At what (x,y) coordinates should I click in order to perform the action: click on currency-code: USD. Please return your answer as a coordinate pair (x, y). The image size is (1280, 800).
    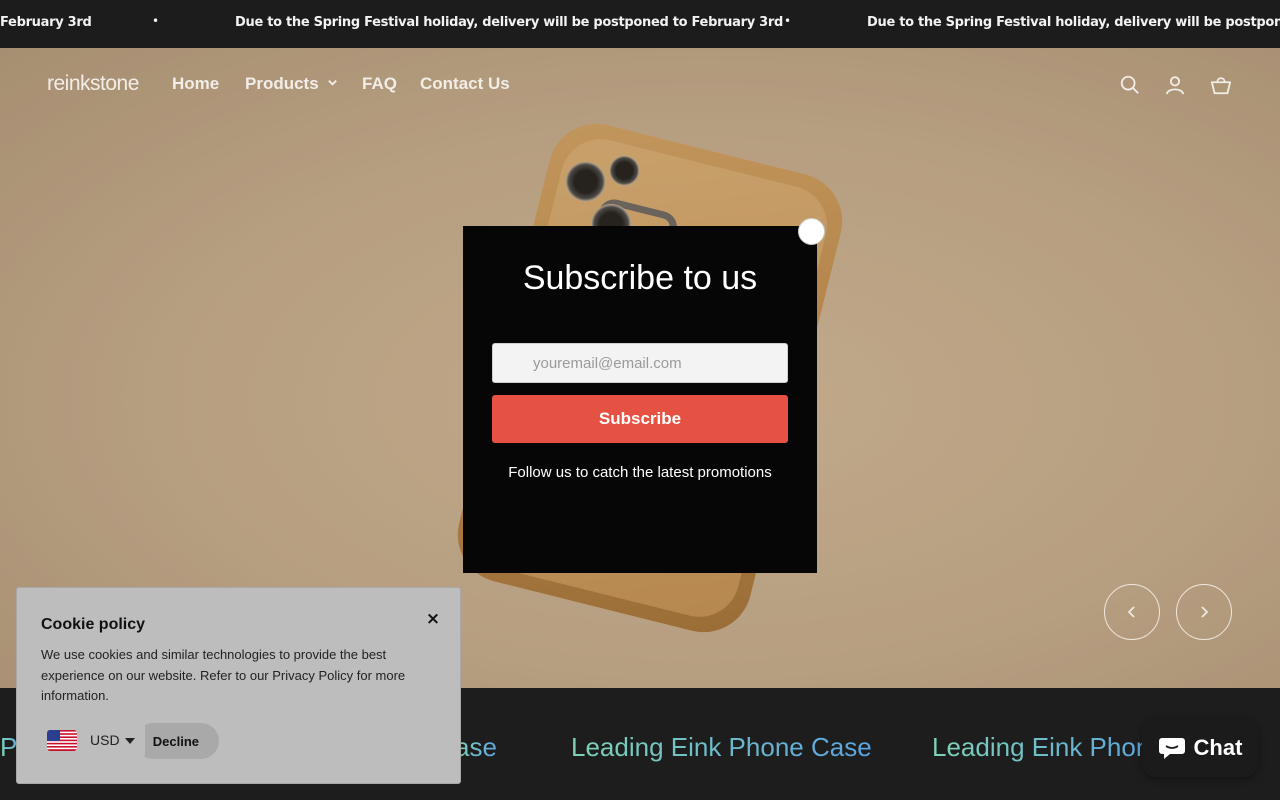
    Looking at the image, I should click on (105, 740).